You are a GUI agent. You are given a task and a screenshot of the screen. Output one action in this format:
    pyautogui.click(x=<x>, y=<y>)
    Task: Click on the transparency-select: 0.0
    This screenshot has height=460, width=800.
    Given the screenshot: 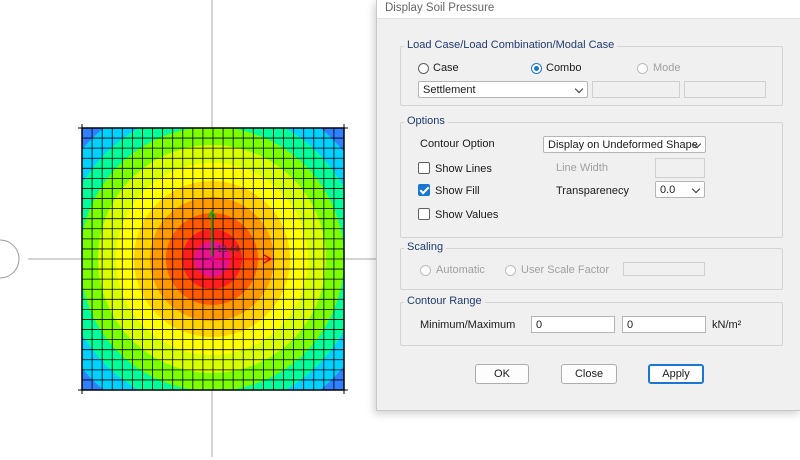 What is the action you would take?
    pyautogui.click(x=680, y=189)
    